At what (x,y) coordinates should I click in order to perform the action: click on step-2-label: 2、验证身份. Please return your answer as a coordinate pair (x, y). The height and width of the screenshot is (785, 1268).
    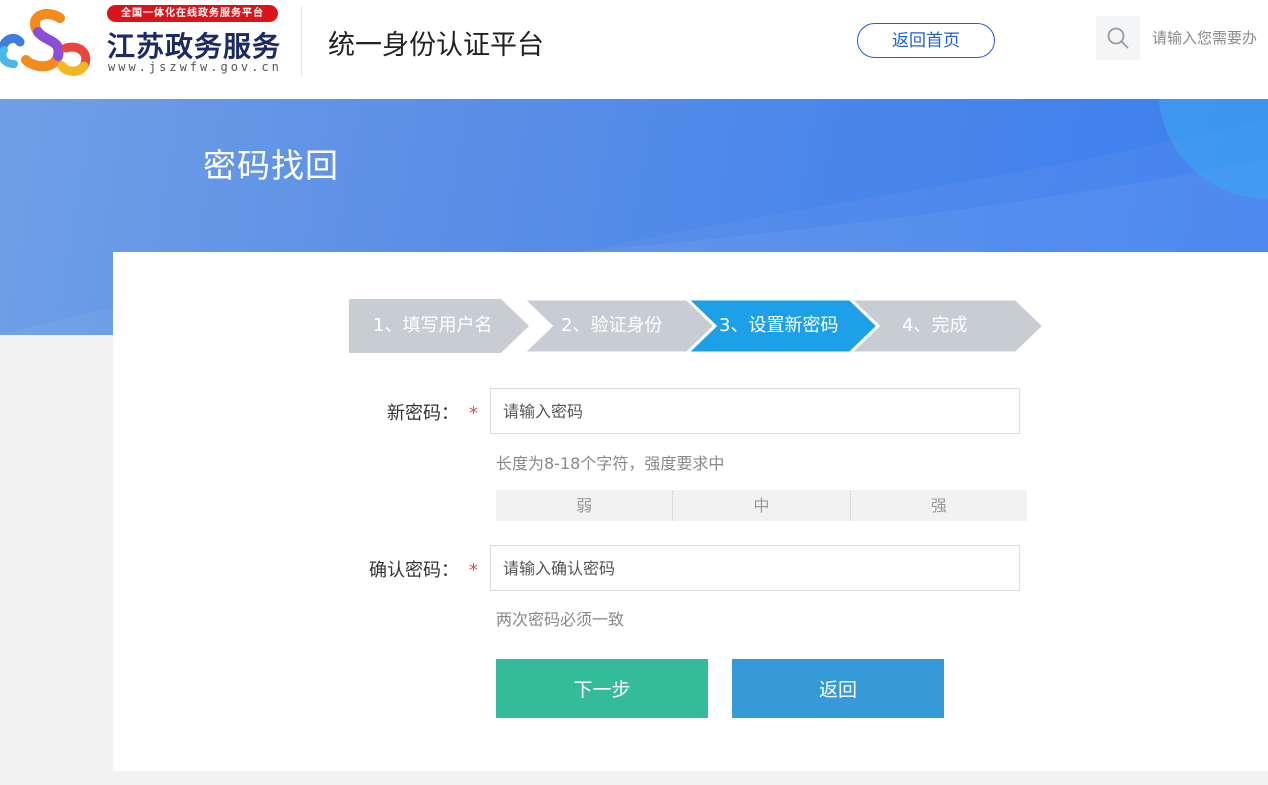
    Looking at the image, I should click on (612, 325).